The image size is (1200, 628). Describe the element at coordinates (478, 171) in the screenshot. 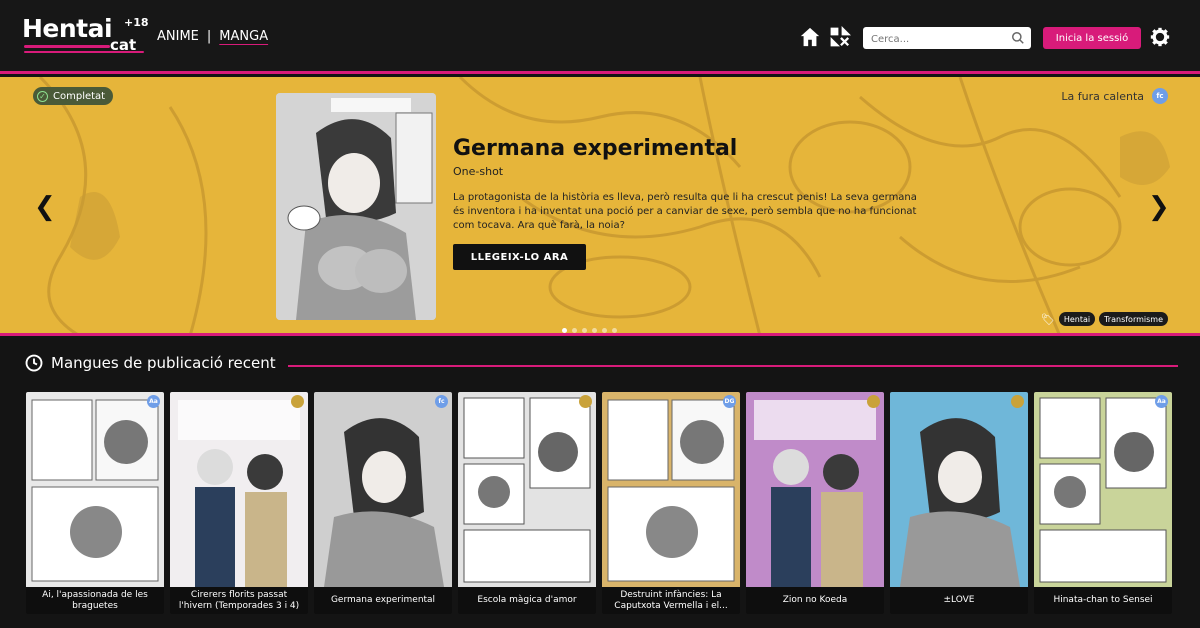

I see `featured-type: One-shot` at that location.